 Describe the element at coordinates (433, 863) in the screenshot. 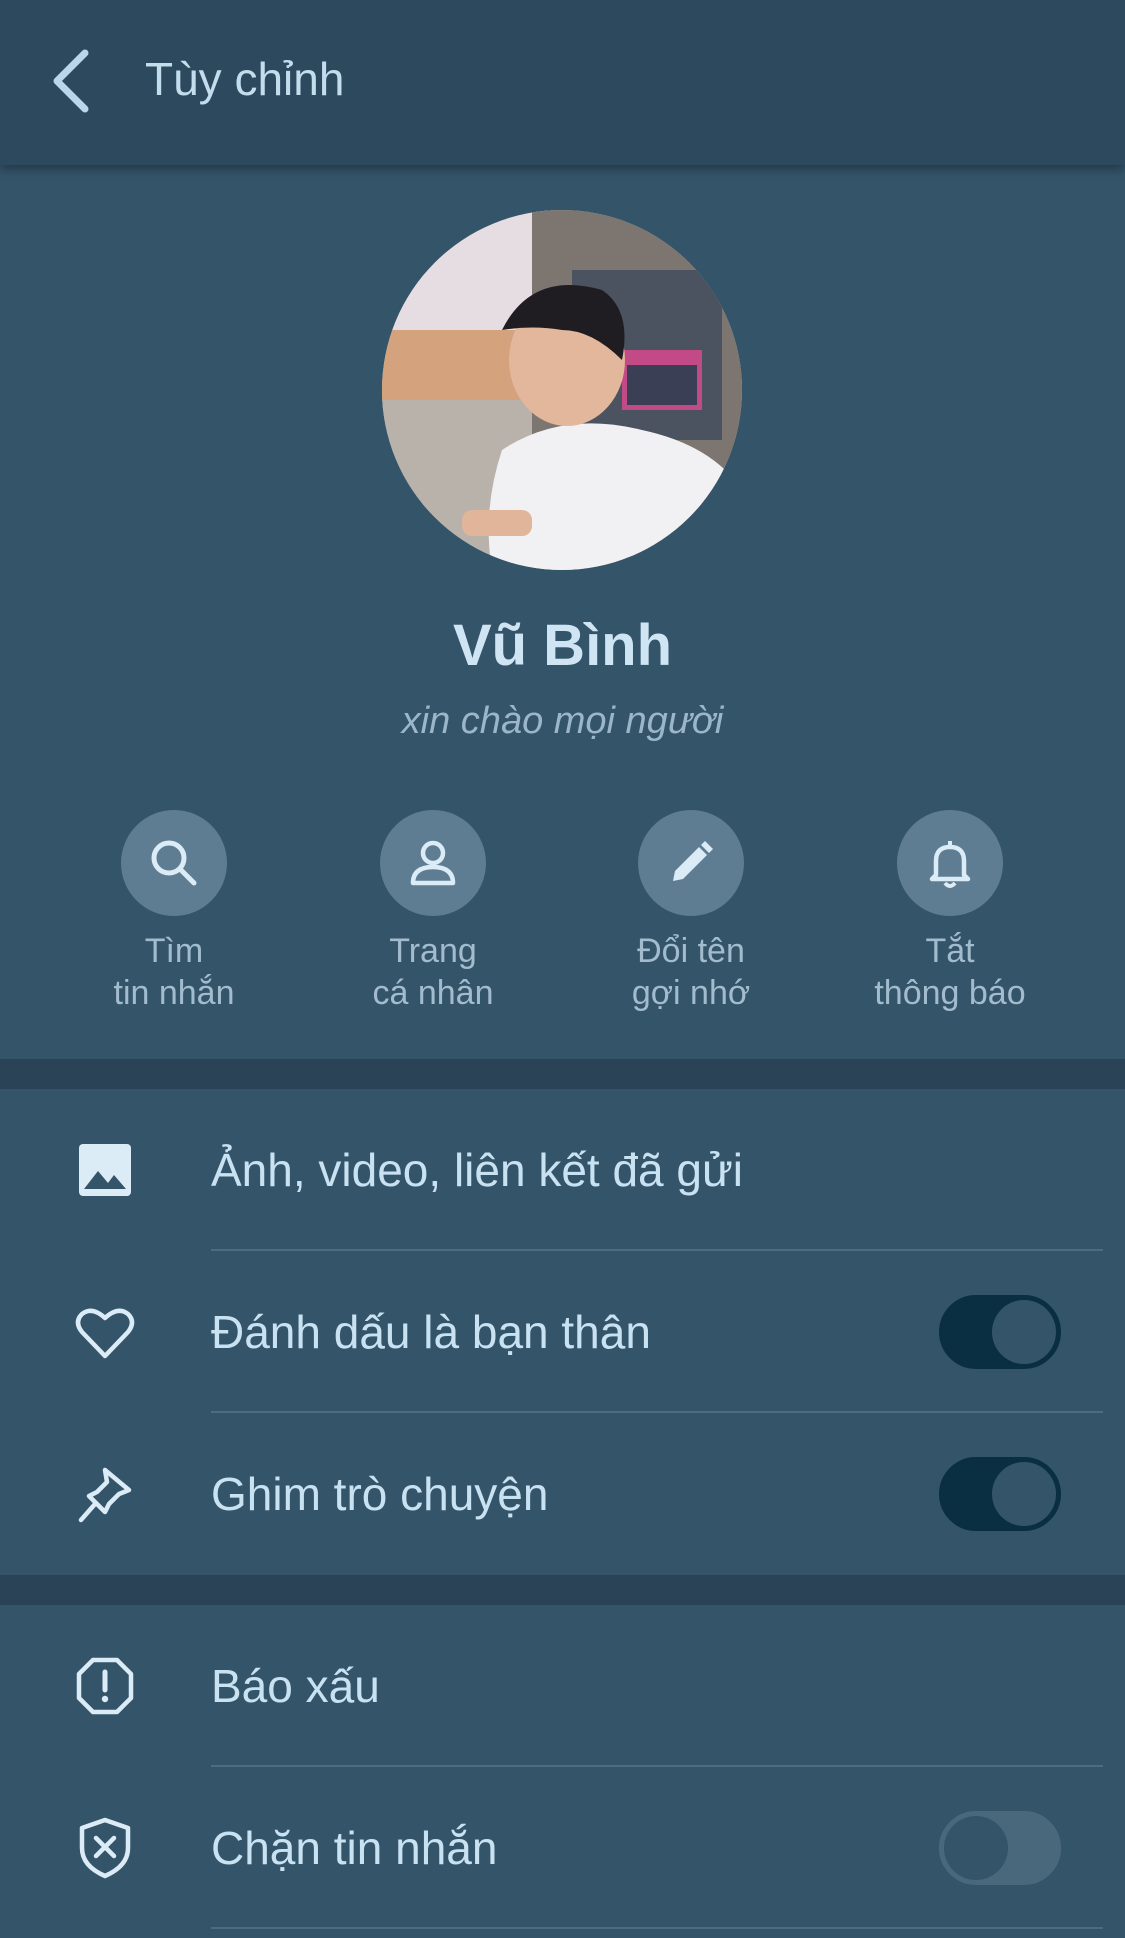

I see `user-icon` at that location.